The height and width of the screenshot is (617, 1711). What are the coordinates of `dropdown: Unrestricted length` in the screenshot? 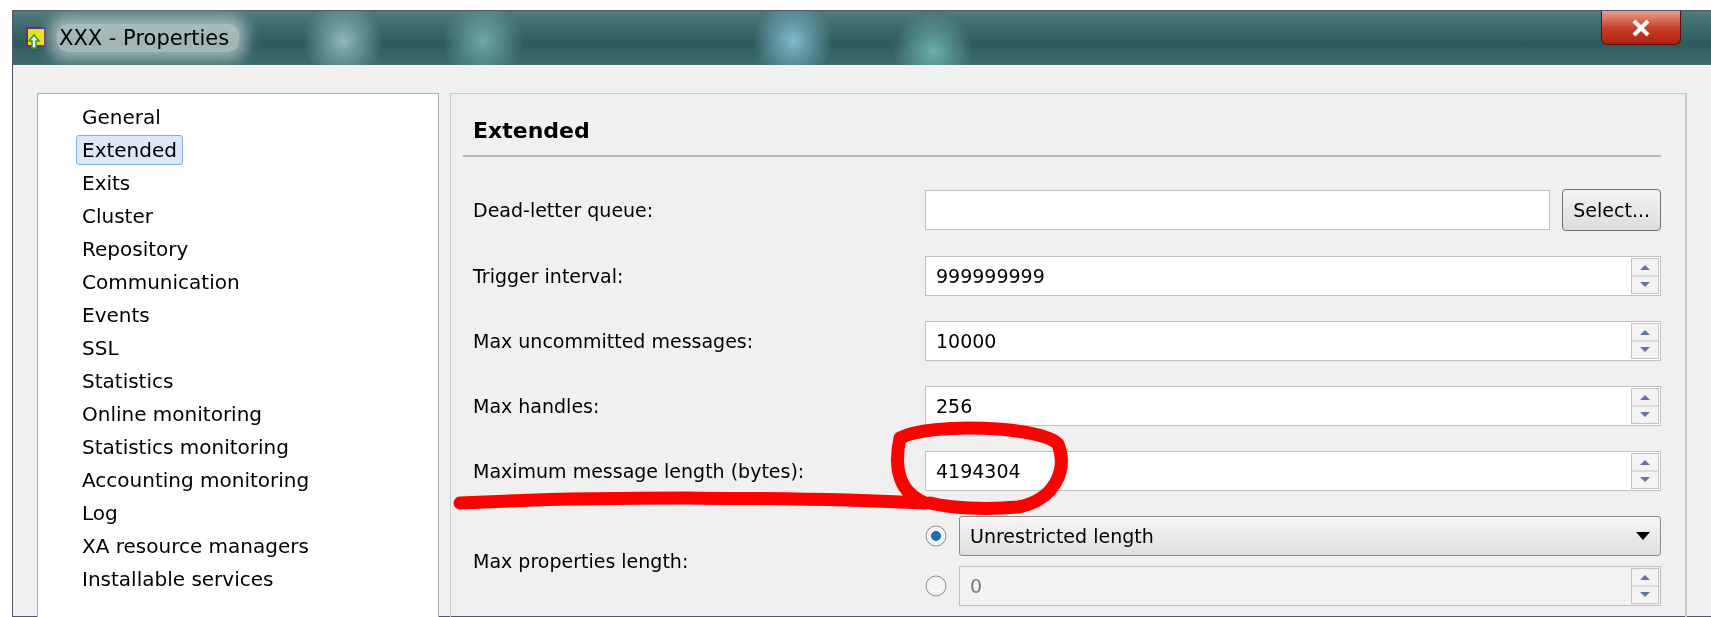 It's located at (1310, 536).